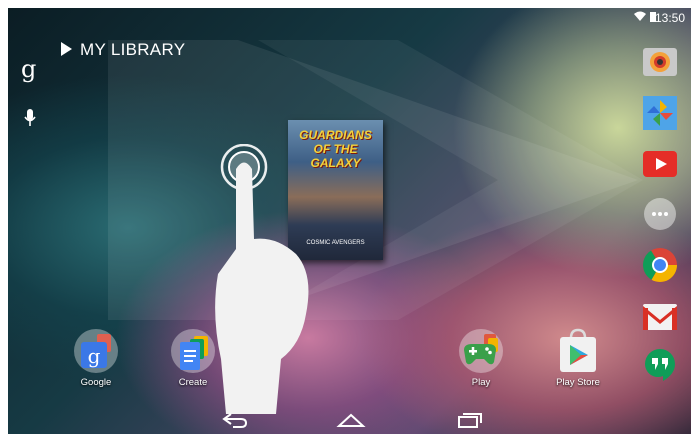  Describe the element at coordinates (193, 382) in the screenshot. I see `app-label: Create` at that location.